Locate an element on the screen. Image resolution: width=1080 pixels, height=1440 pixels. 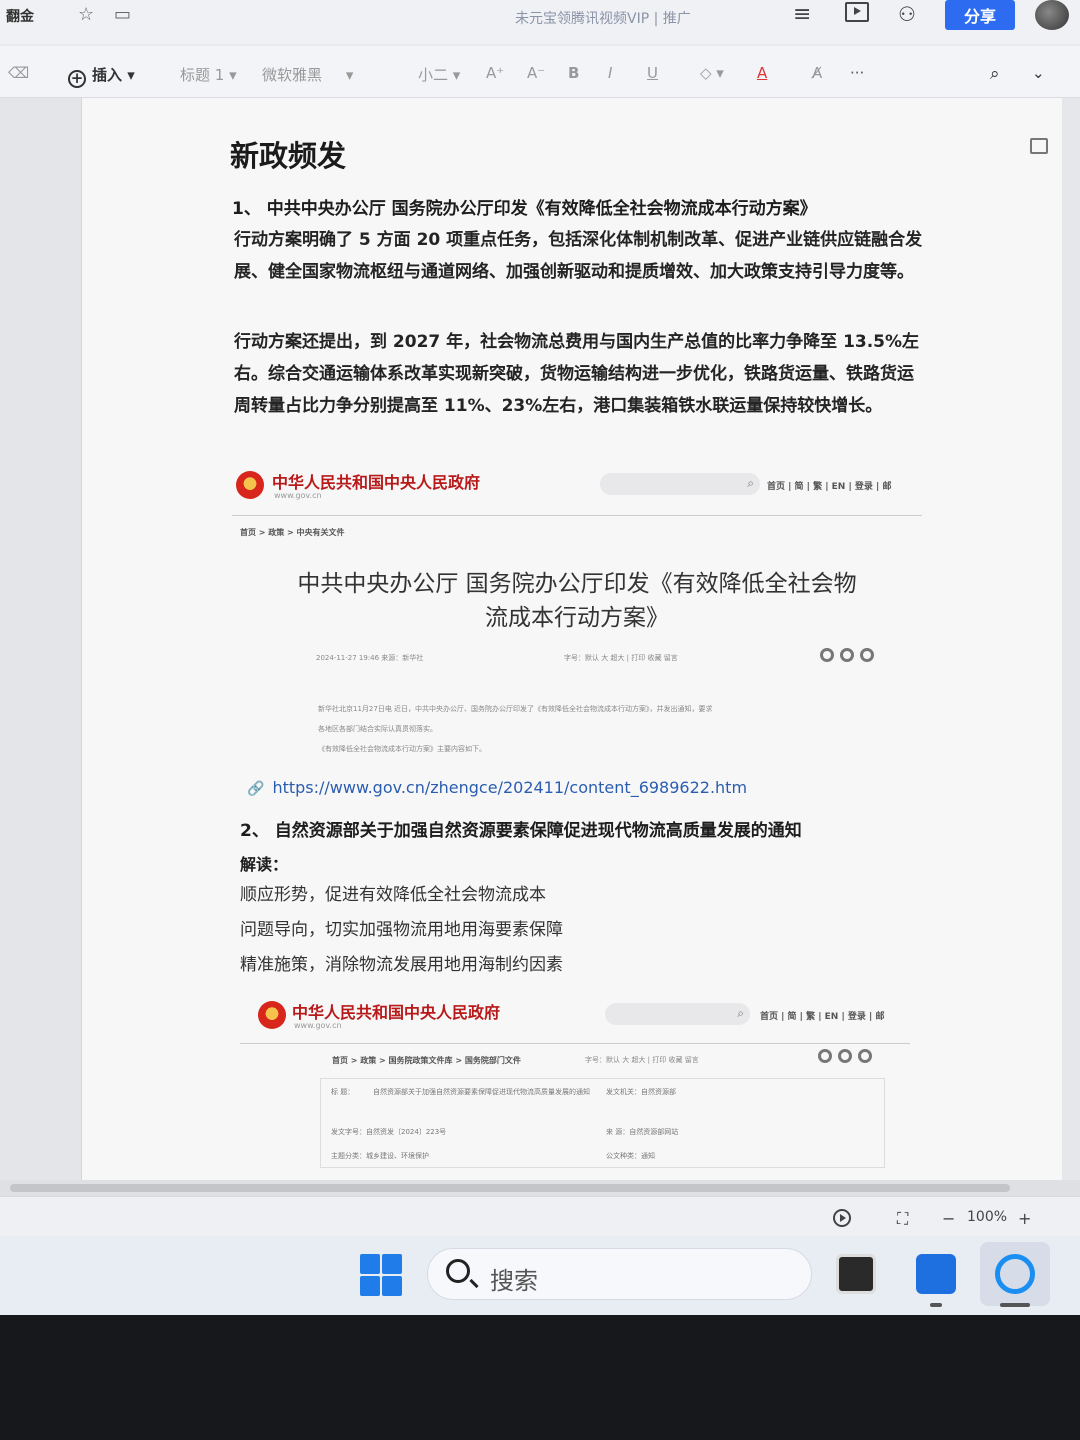
gov-breadcrumb: 首页 > 政策 > 国务院政策文件库 > 国务院部门文件 is located at coordinates (426, 1060).